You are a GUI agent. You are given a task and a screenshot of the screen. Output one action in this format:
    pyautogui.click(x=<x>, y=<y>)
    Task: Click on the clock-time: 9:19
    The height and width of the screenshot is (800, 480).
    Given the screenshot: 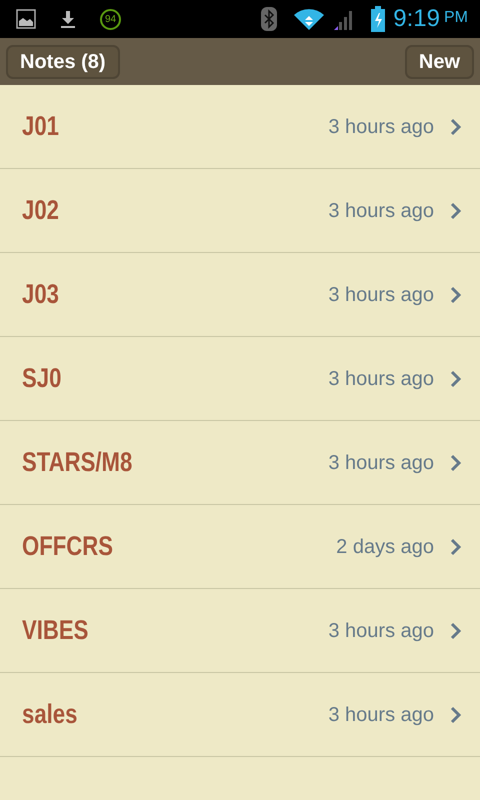 What is the action you would take?
    pyautogui.click(x=416, y=19)
    